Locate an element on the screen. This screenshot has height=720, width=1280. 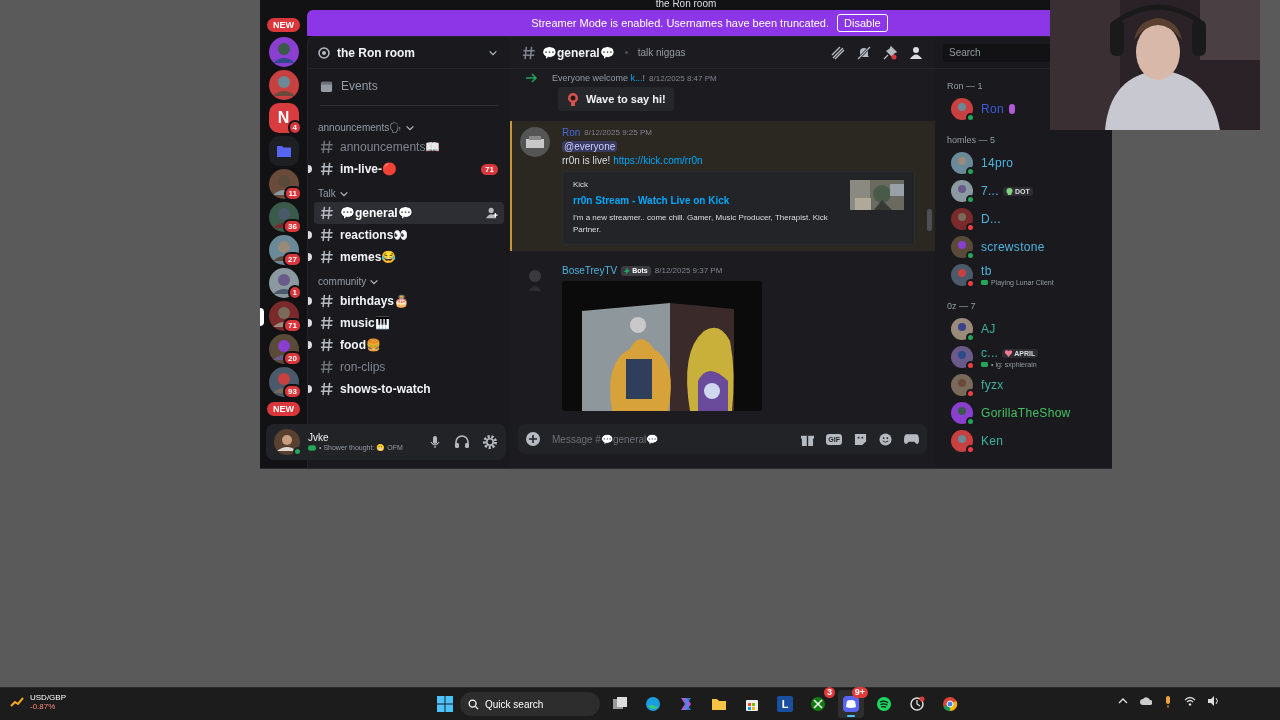
embed-title: rr0n Stream - Watch Live on Kick is located at coordinates (706, 200).